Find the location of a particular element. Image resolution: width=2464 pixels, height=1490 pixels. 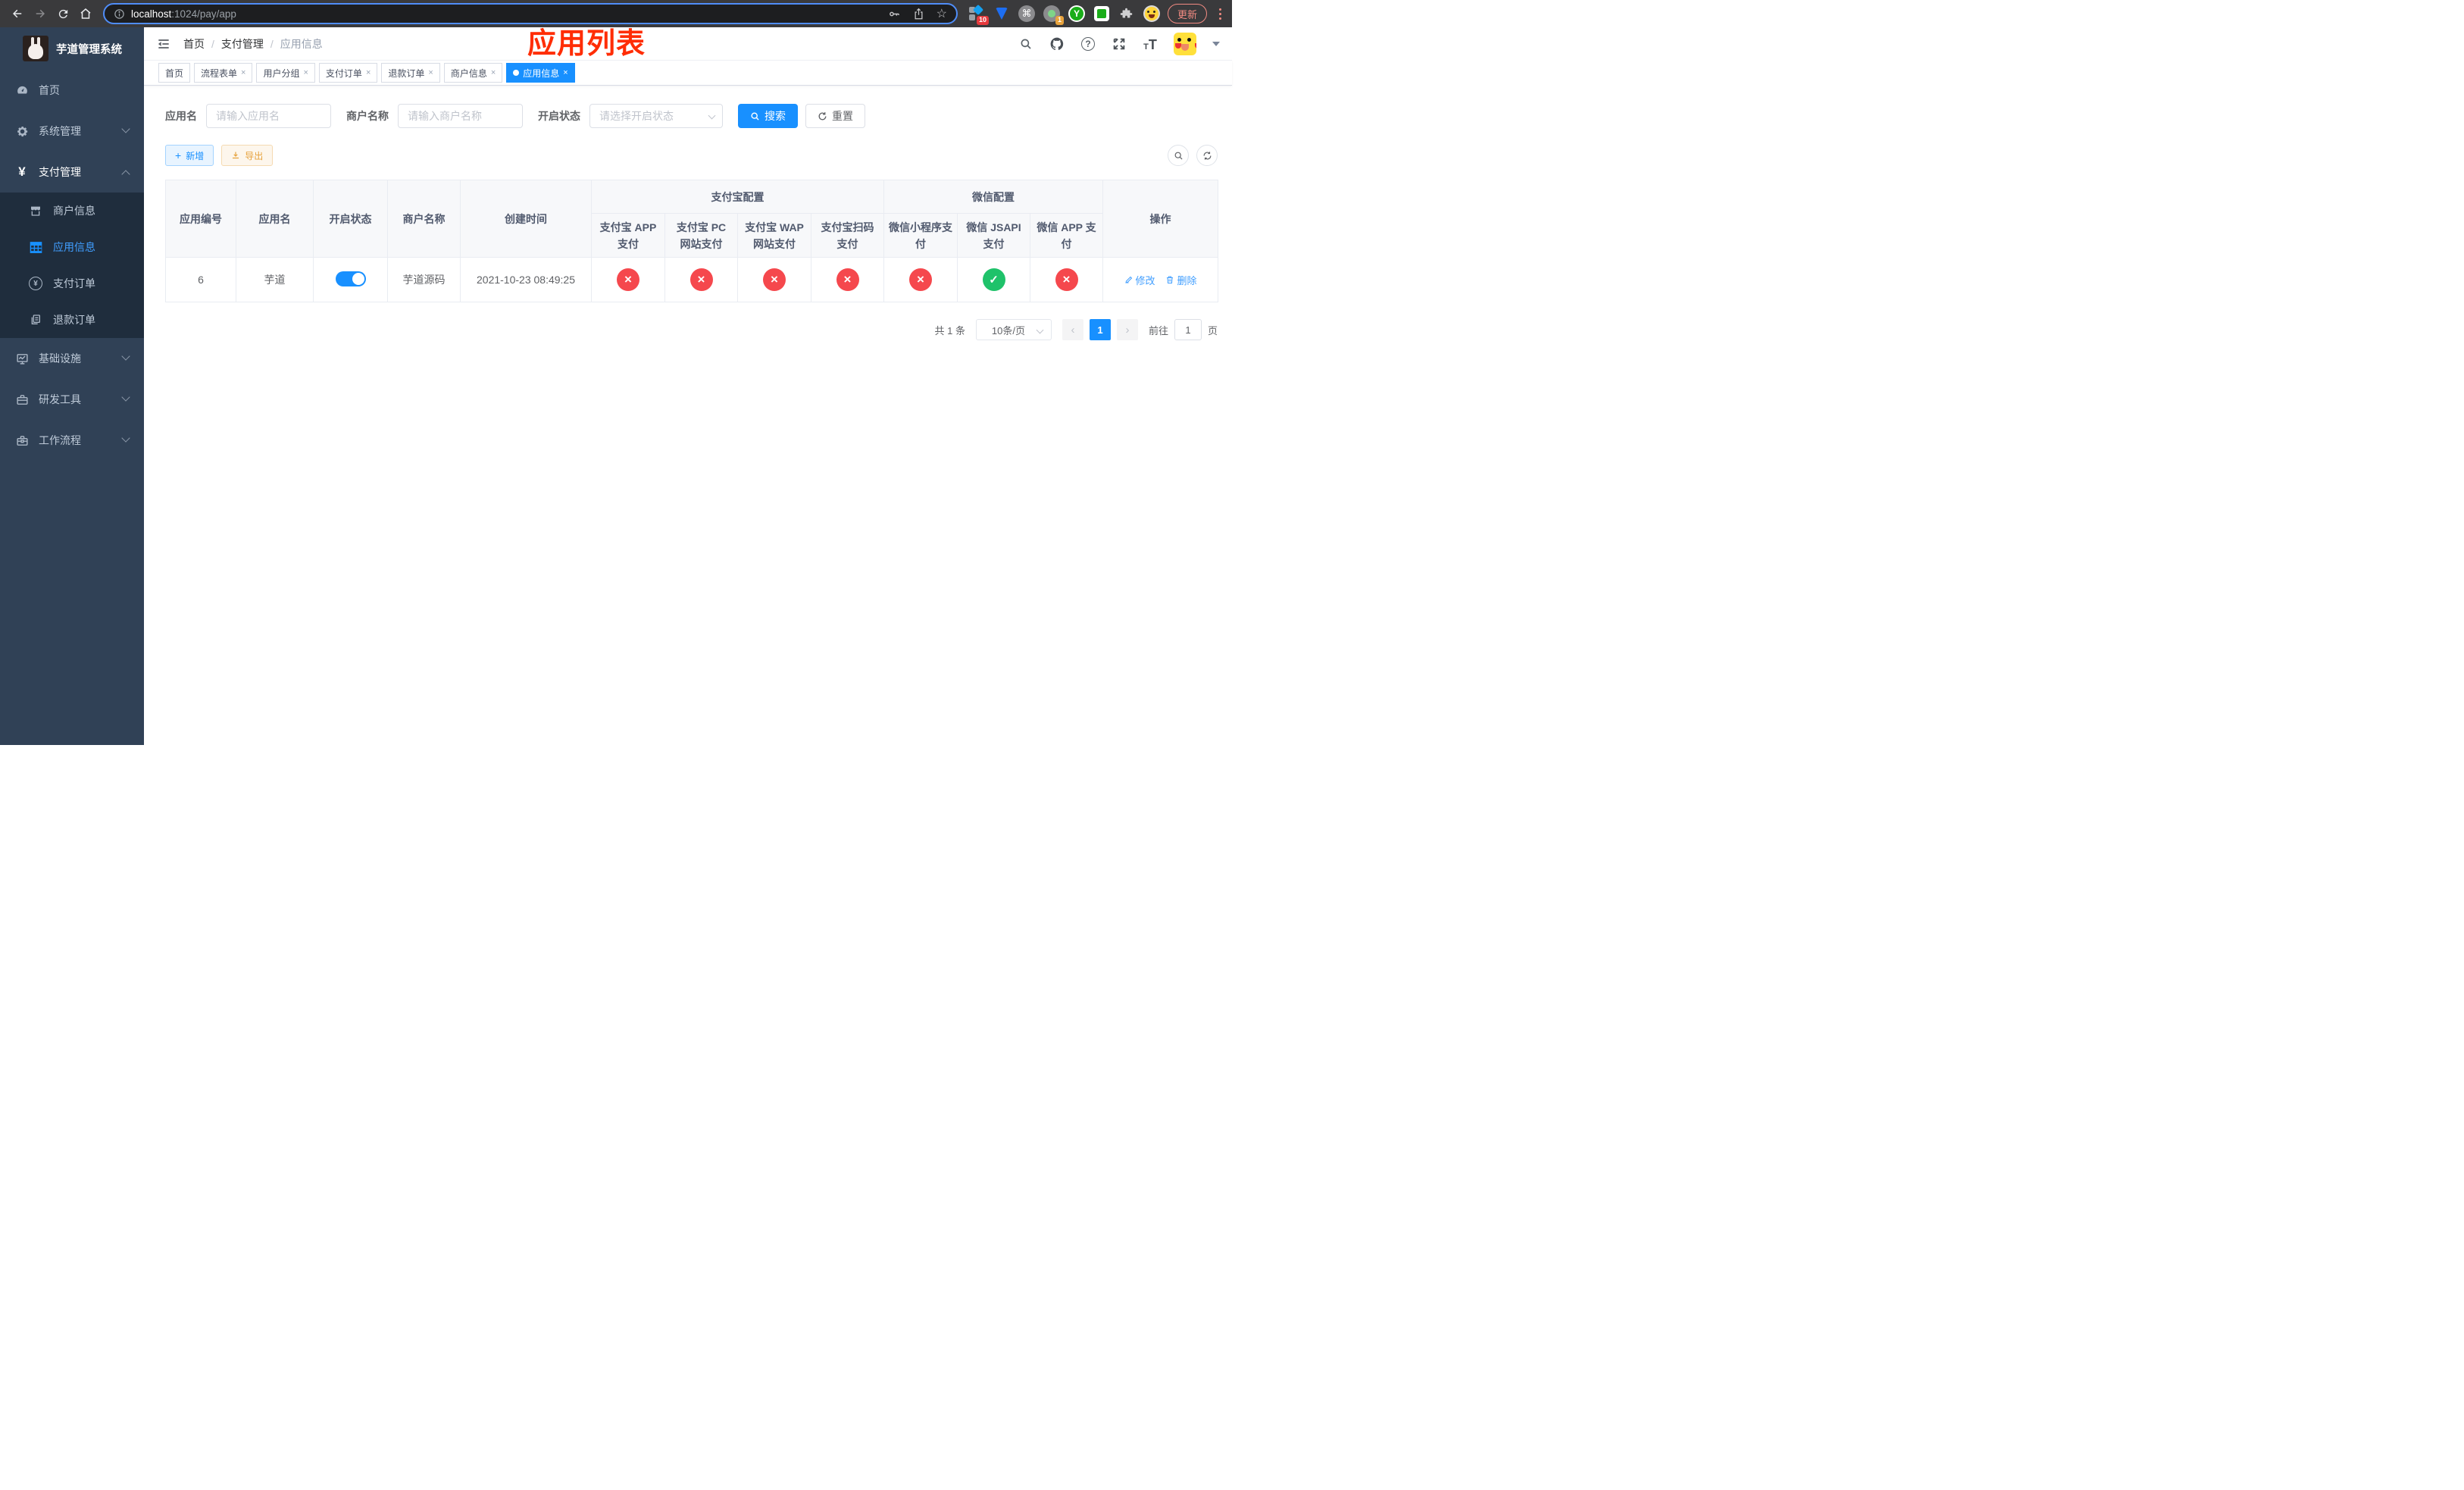

merchant-name-input is located at coordinates (460, 116).